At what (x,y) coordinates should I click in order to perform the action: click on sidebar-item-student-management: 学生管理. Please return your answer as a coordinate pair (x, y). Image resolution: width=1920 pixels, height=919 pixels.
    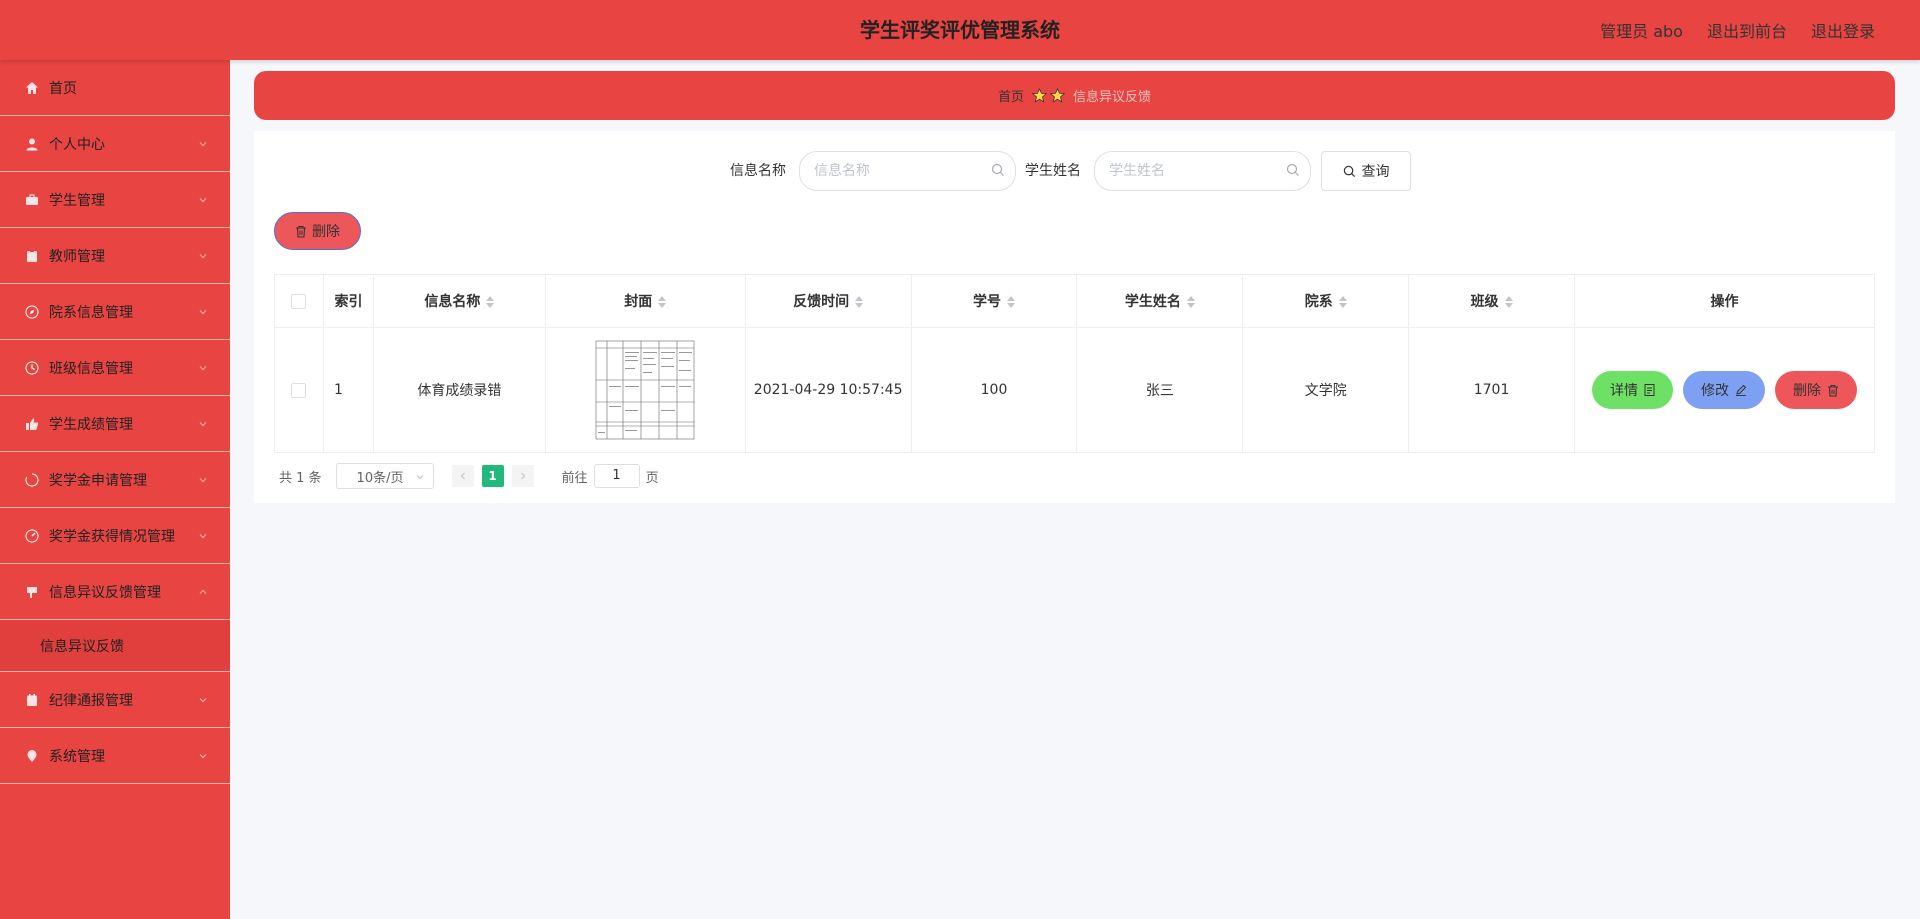
    Looking at the image, I should click on (115, 200).